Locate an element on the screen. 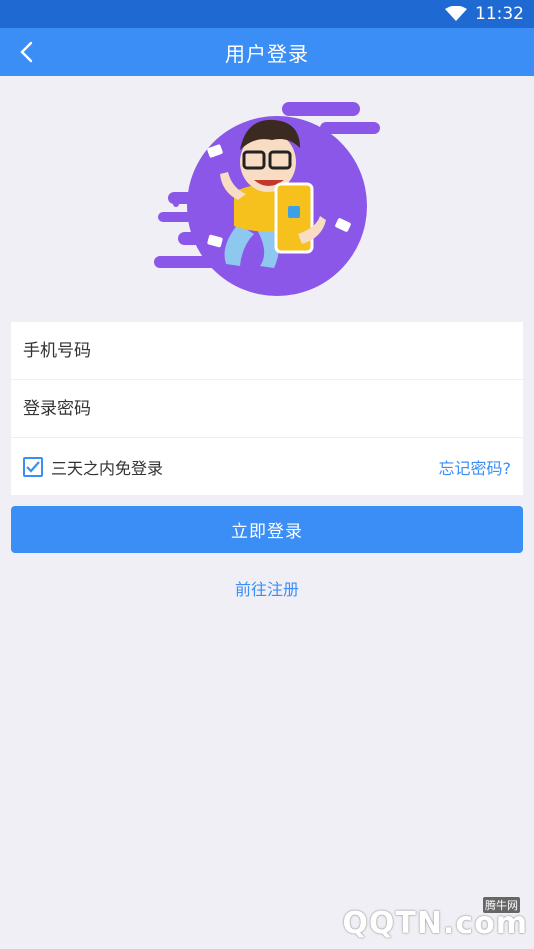  remember-label: 三天之内免登录 is located at coordinates (107, 468).